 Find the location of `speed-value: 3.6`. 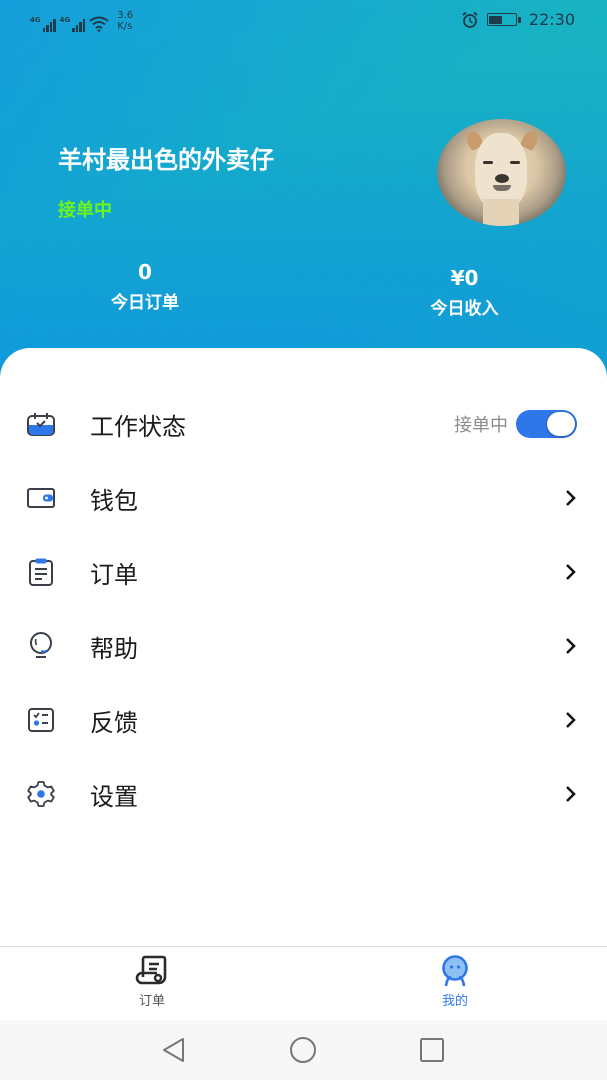

speed-value: 3.6 is located at coordinates (125, 15).